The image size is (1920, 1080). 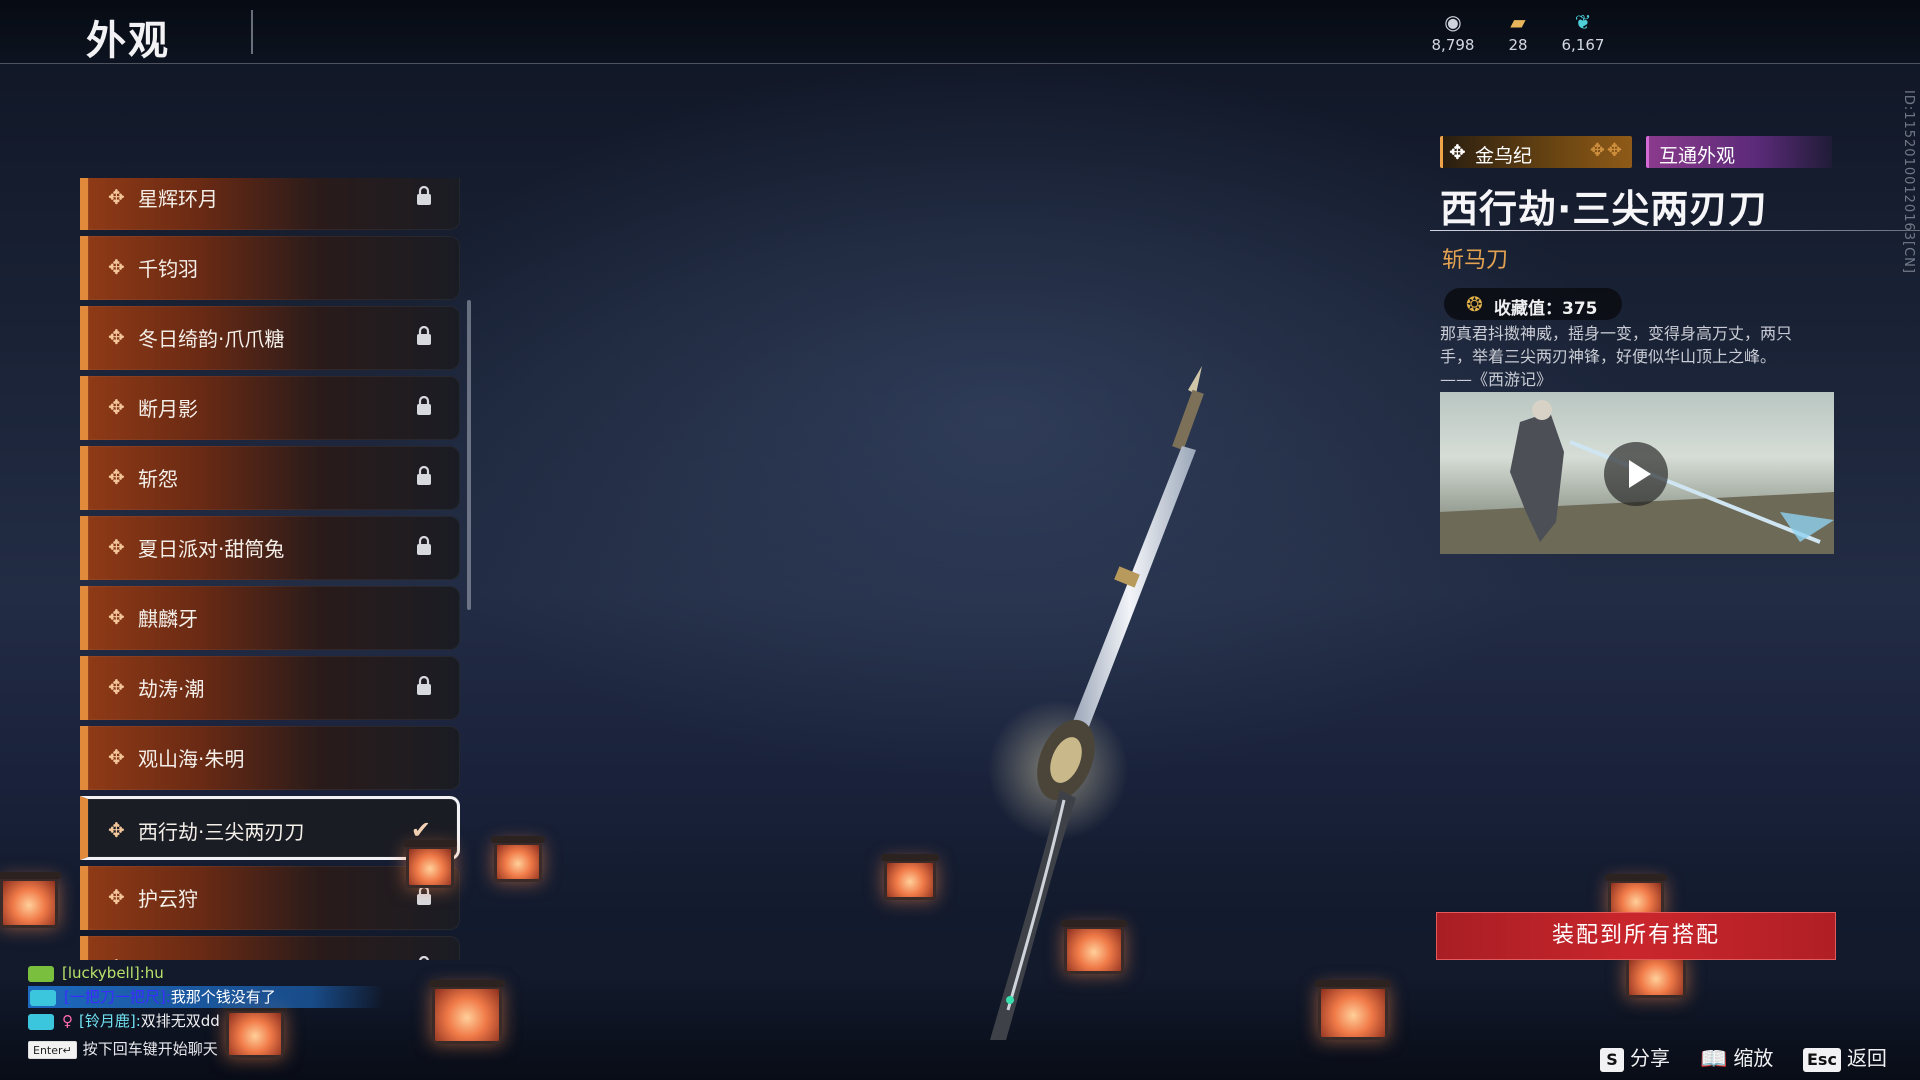 I want to click on zoom-book-icon: 📖, so click(x=1714, y=1059).